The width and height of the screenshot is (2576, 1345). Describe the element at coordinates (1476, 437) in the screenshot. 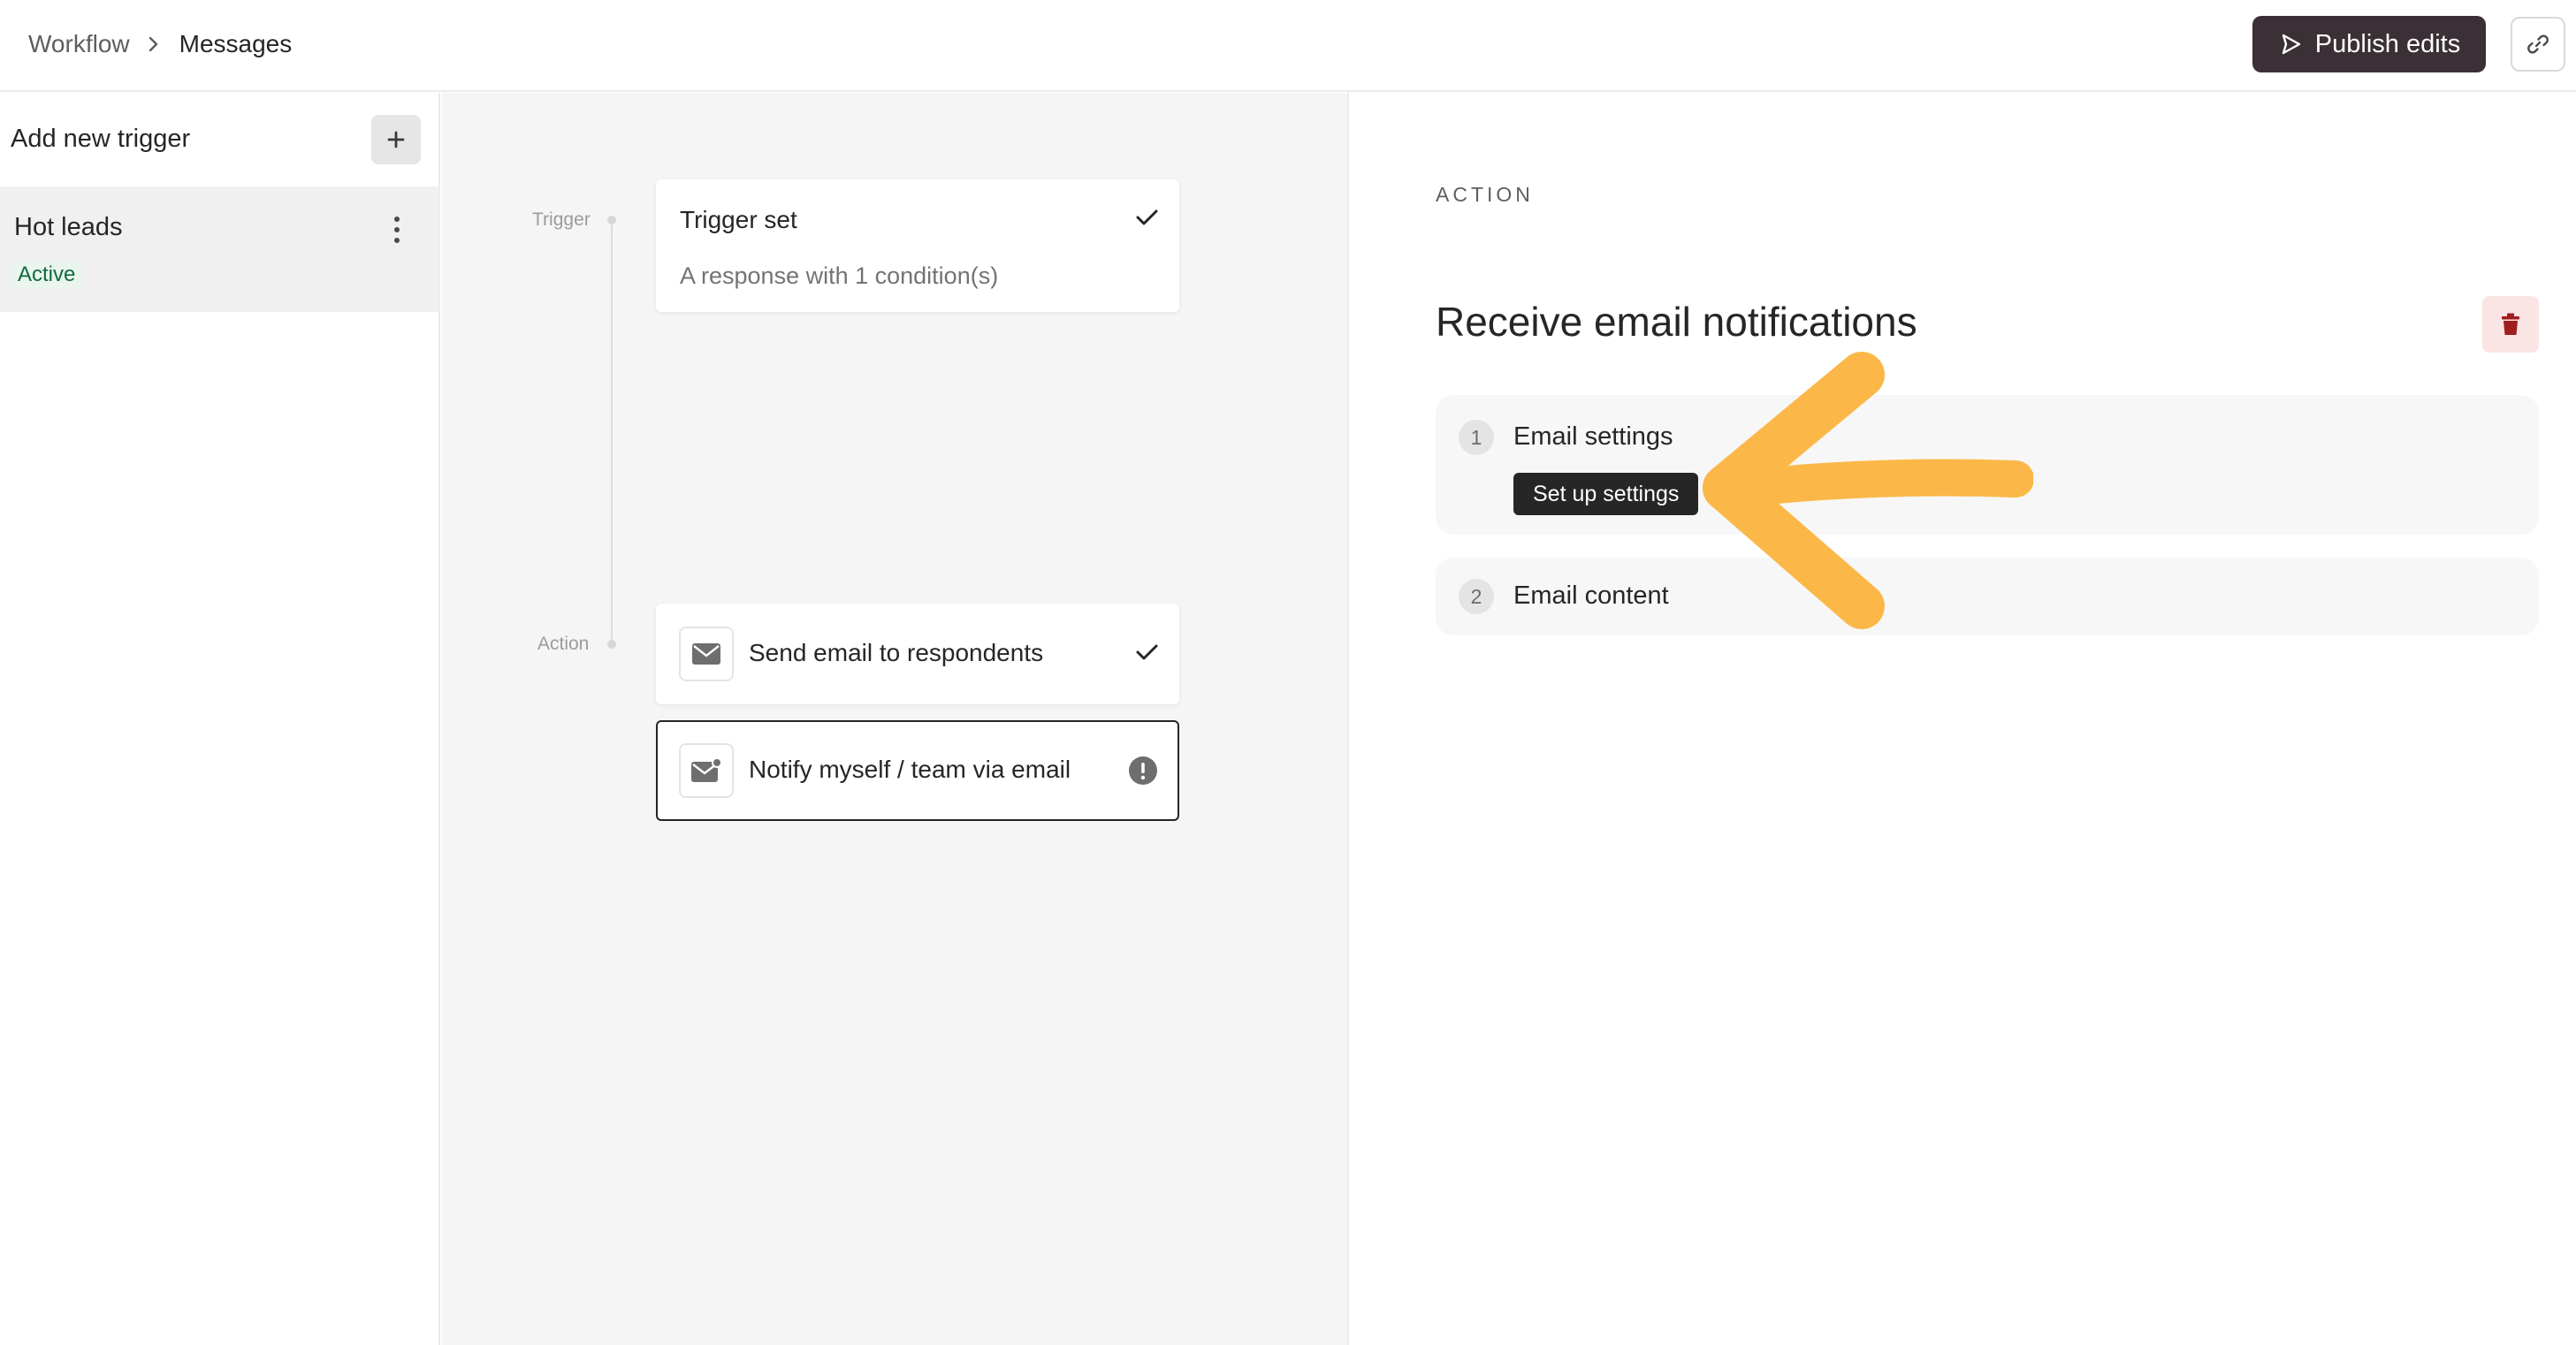

I see `step-number: 1` at that location.